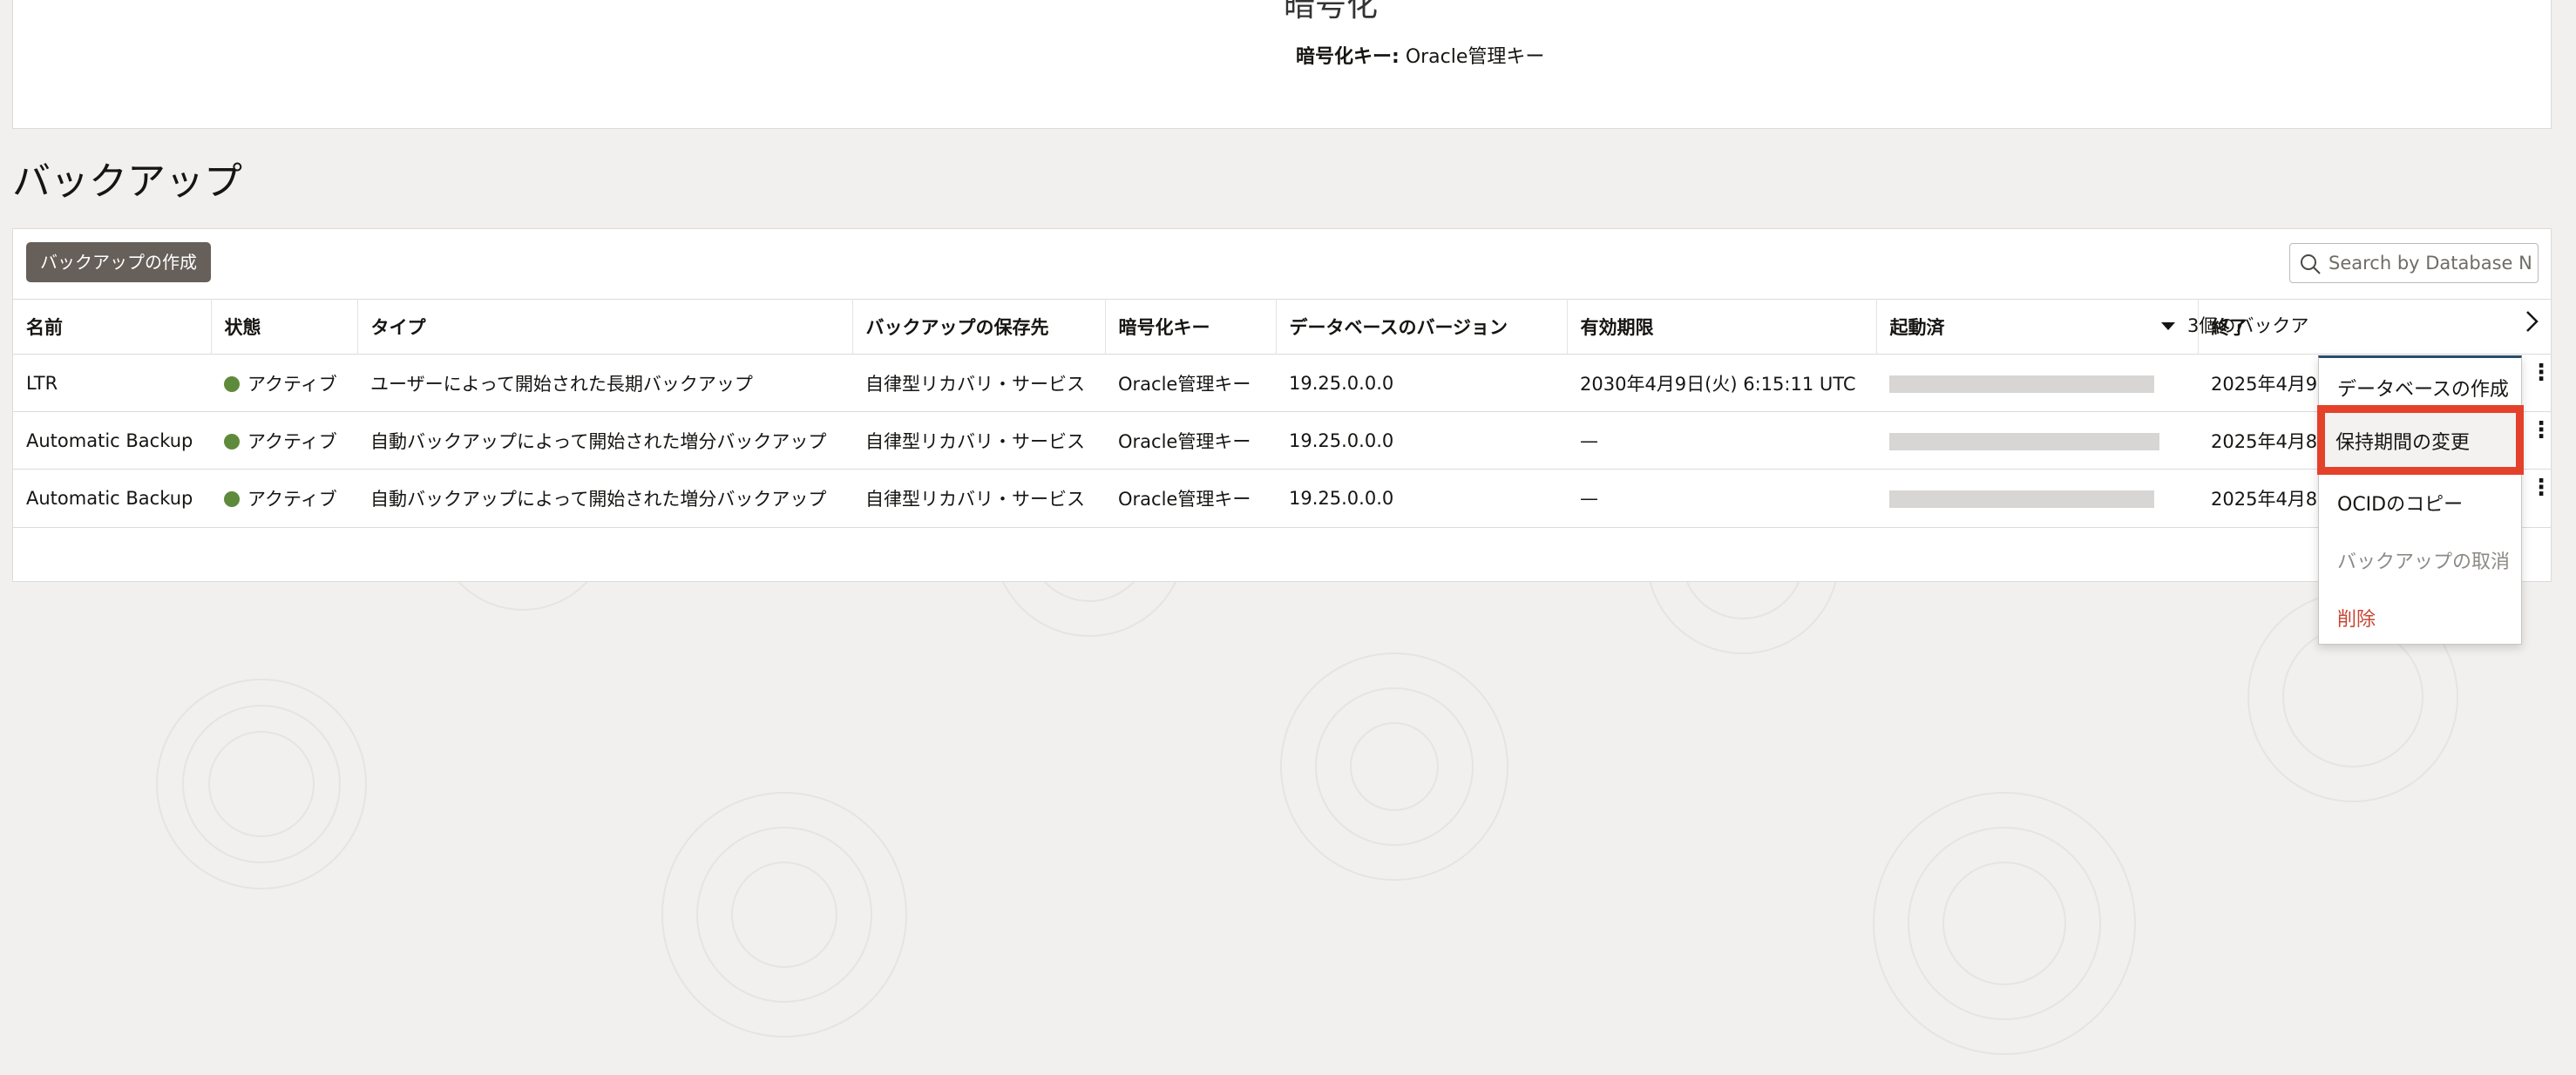  Describe the element at coordinates (2423, 560) in the screenshot. I see `menu-item-cancel-backup: バックアップの取消` at that location.